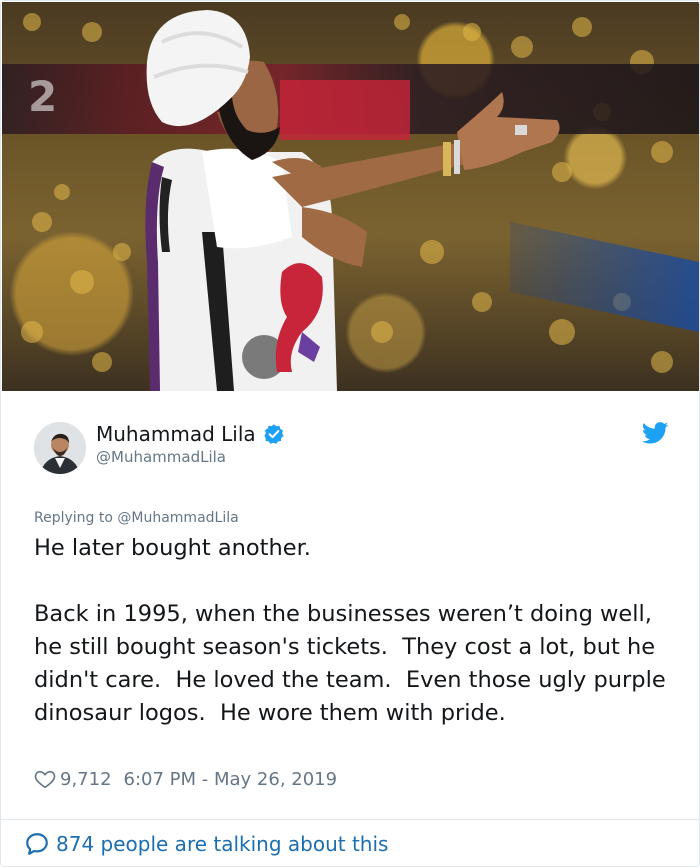 The image size is (700, 867). I want to click on divider, so click(350, 819).